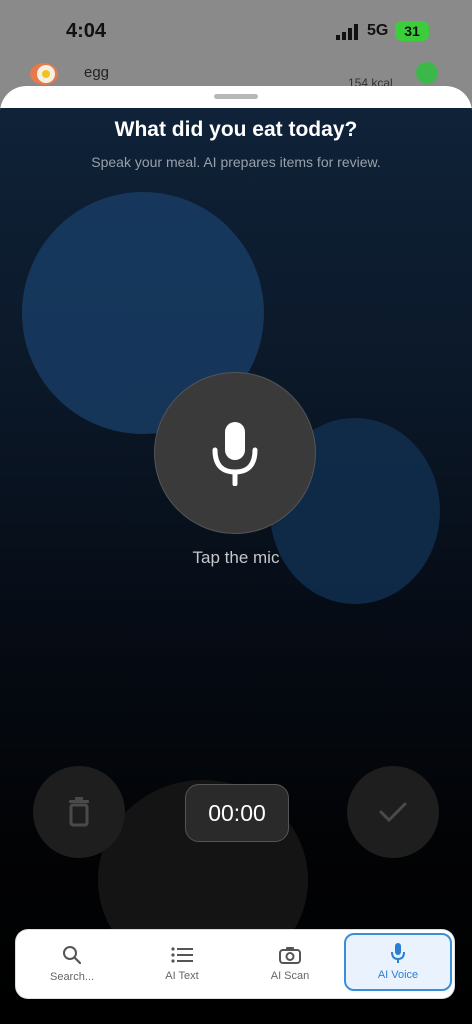  What do you see at coordinates (182, 964) in the screenshot?
I see `tab-ai-text: AI Text` at bounding box center [182, 964].